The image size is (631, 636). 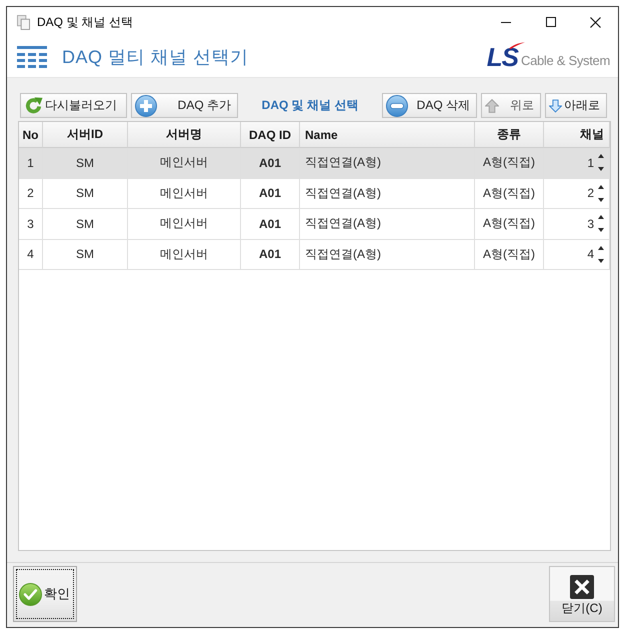 What do you see at coordinates (565, 61) in the screenshot?
I see `logo-text: Cable & System` at bounding box center [565, 61].